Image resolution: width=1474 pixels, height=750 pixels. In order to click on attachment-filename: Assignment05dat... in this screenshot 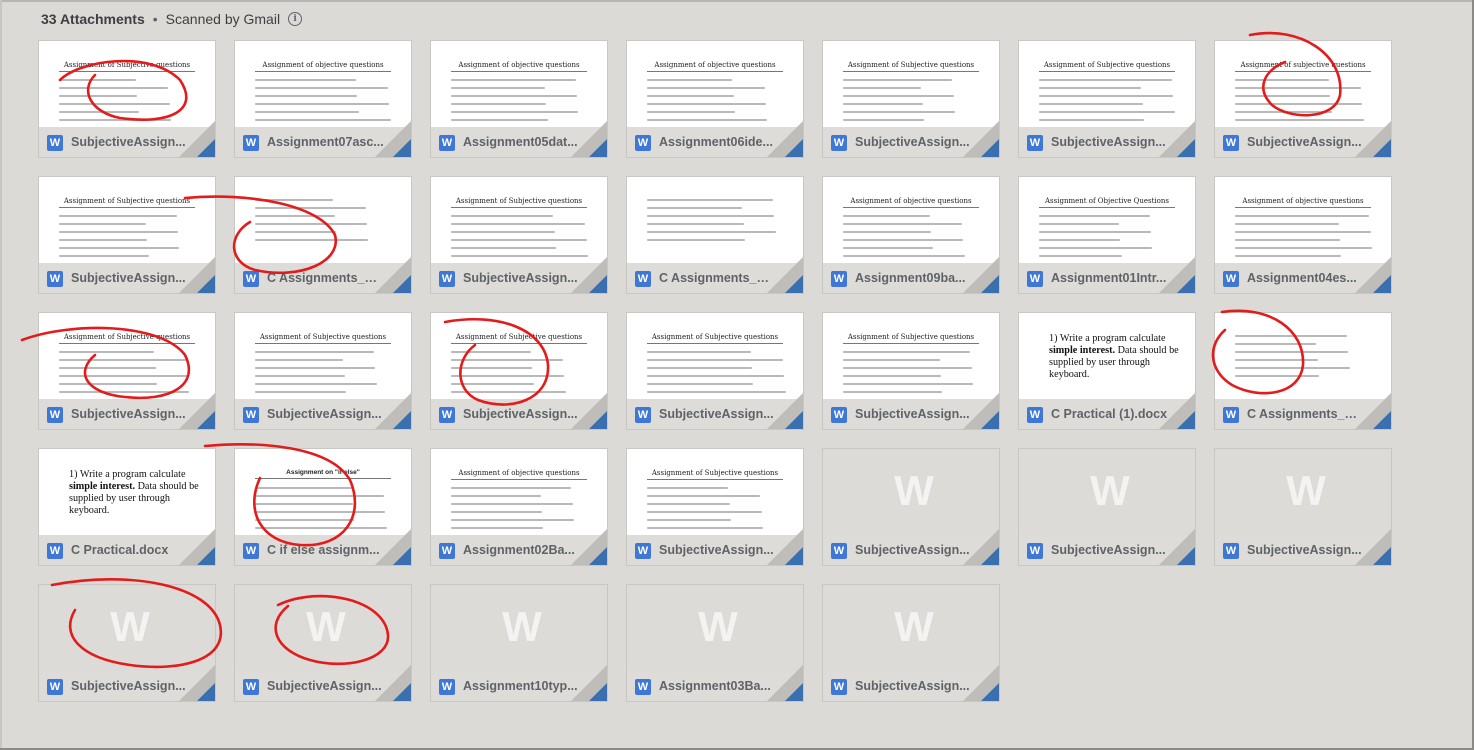, I will do `click(520, 142)`.